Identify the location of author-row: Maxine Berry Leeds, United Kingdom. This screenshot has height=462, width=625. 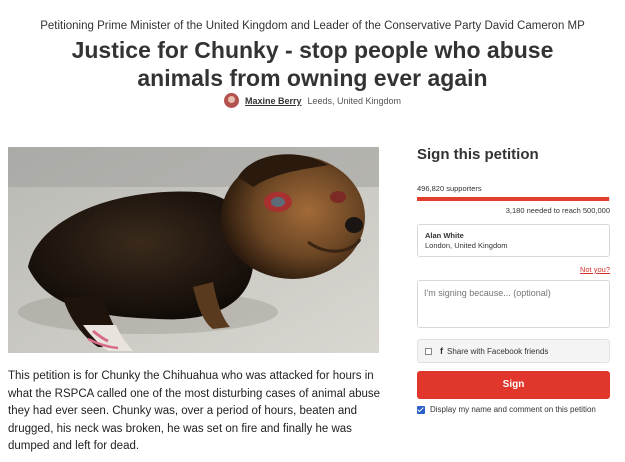
(312, 100).